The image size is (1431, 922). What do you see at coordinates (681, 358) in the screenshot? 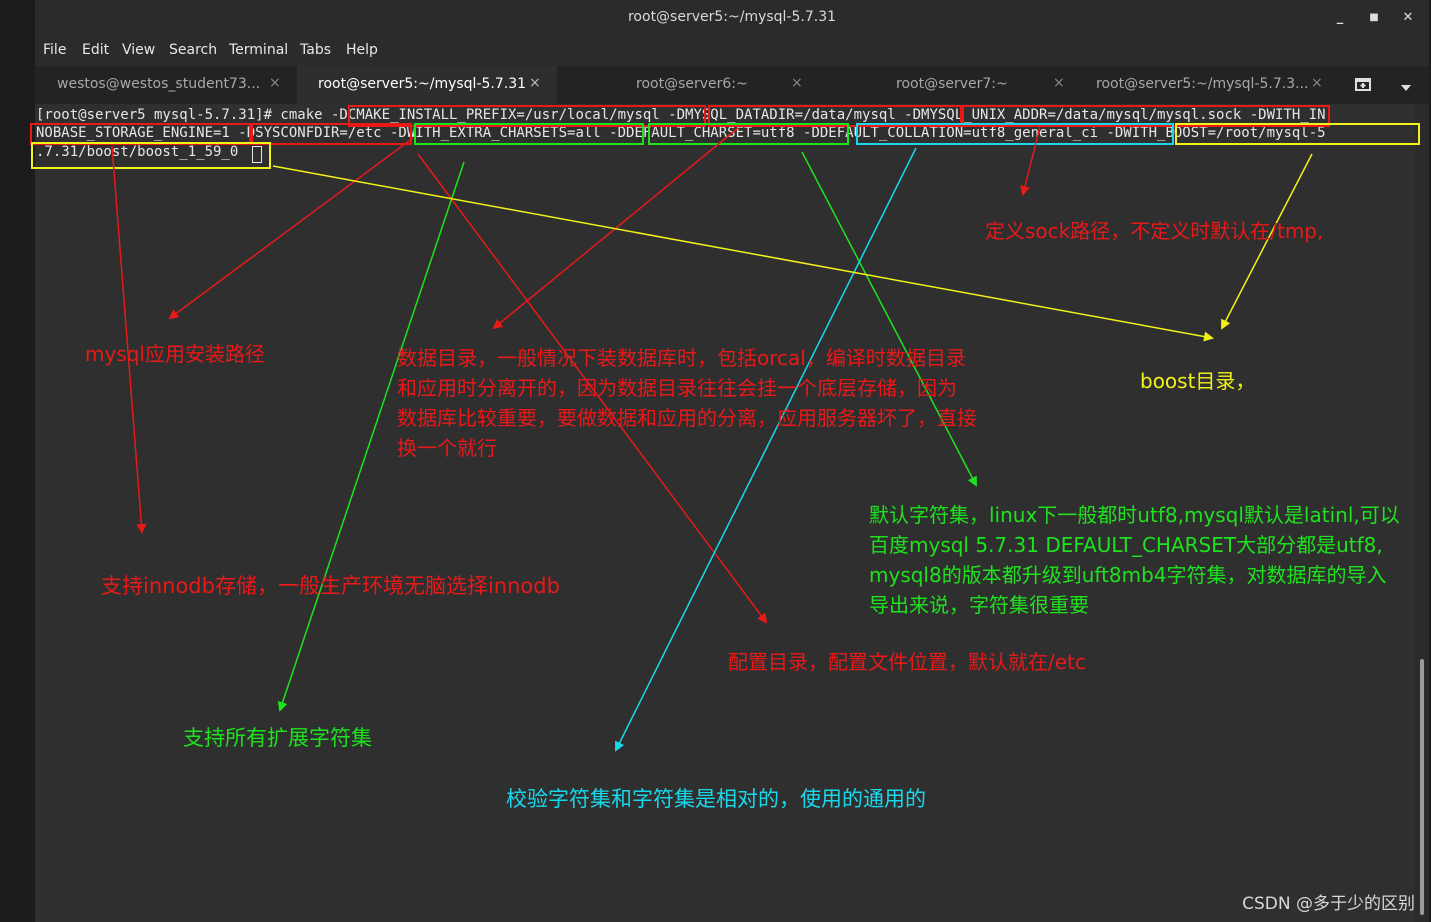
I see `annotation-line: 数据目录，一般情况下装数据库时，包括orcal，编译时数据目录` at bounding box center [681, 358].